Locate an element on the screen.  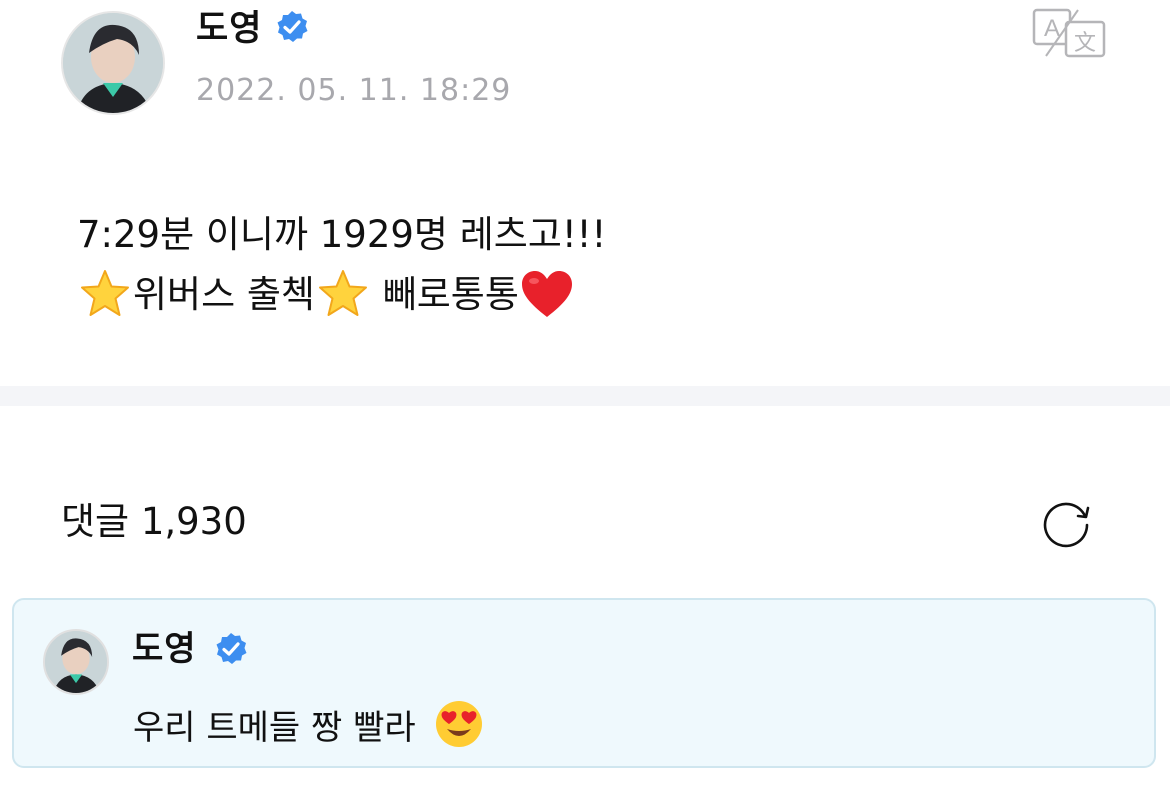
heart-eyes-emoji-icon is located at coordinates (459, 724).